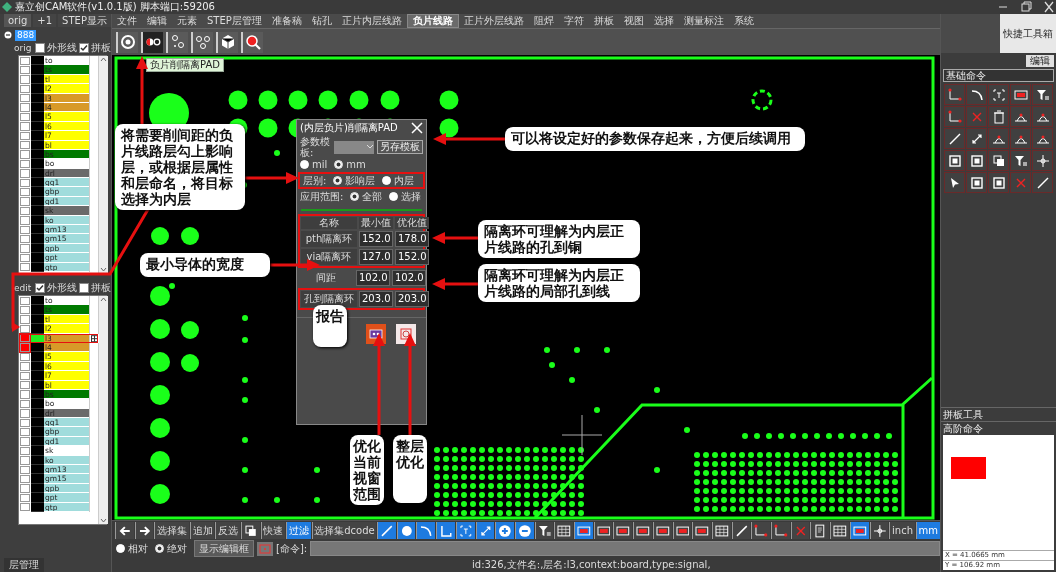 This screenshot has height=572, width=1056. Describe the element at coordinates (138, 548) in the screenshot. I see `radio-label: 相对` at that location.